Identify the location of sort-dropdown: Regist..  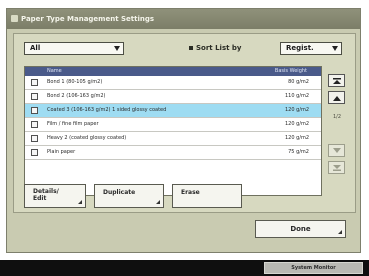
(311, 48).